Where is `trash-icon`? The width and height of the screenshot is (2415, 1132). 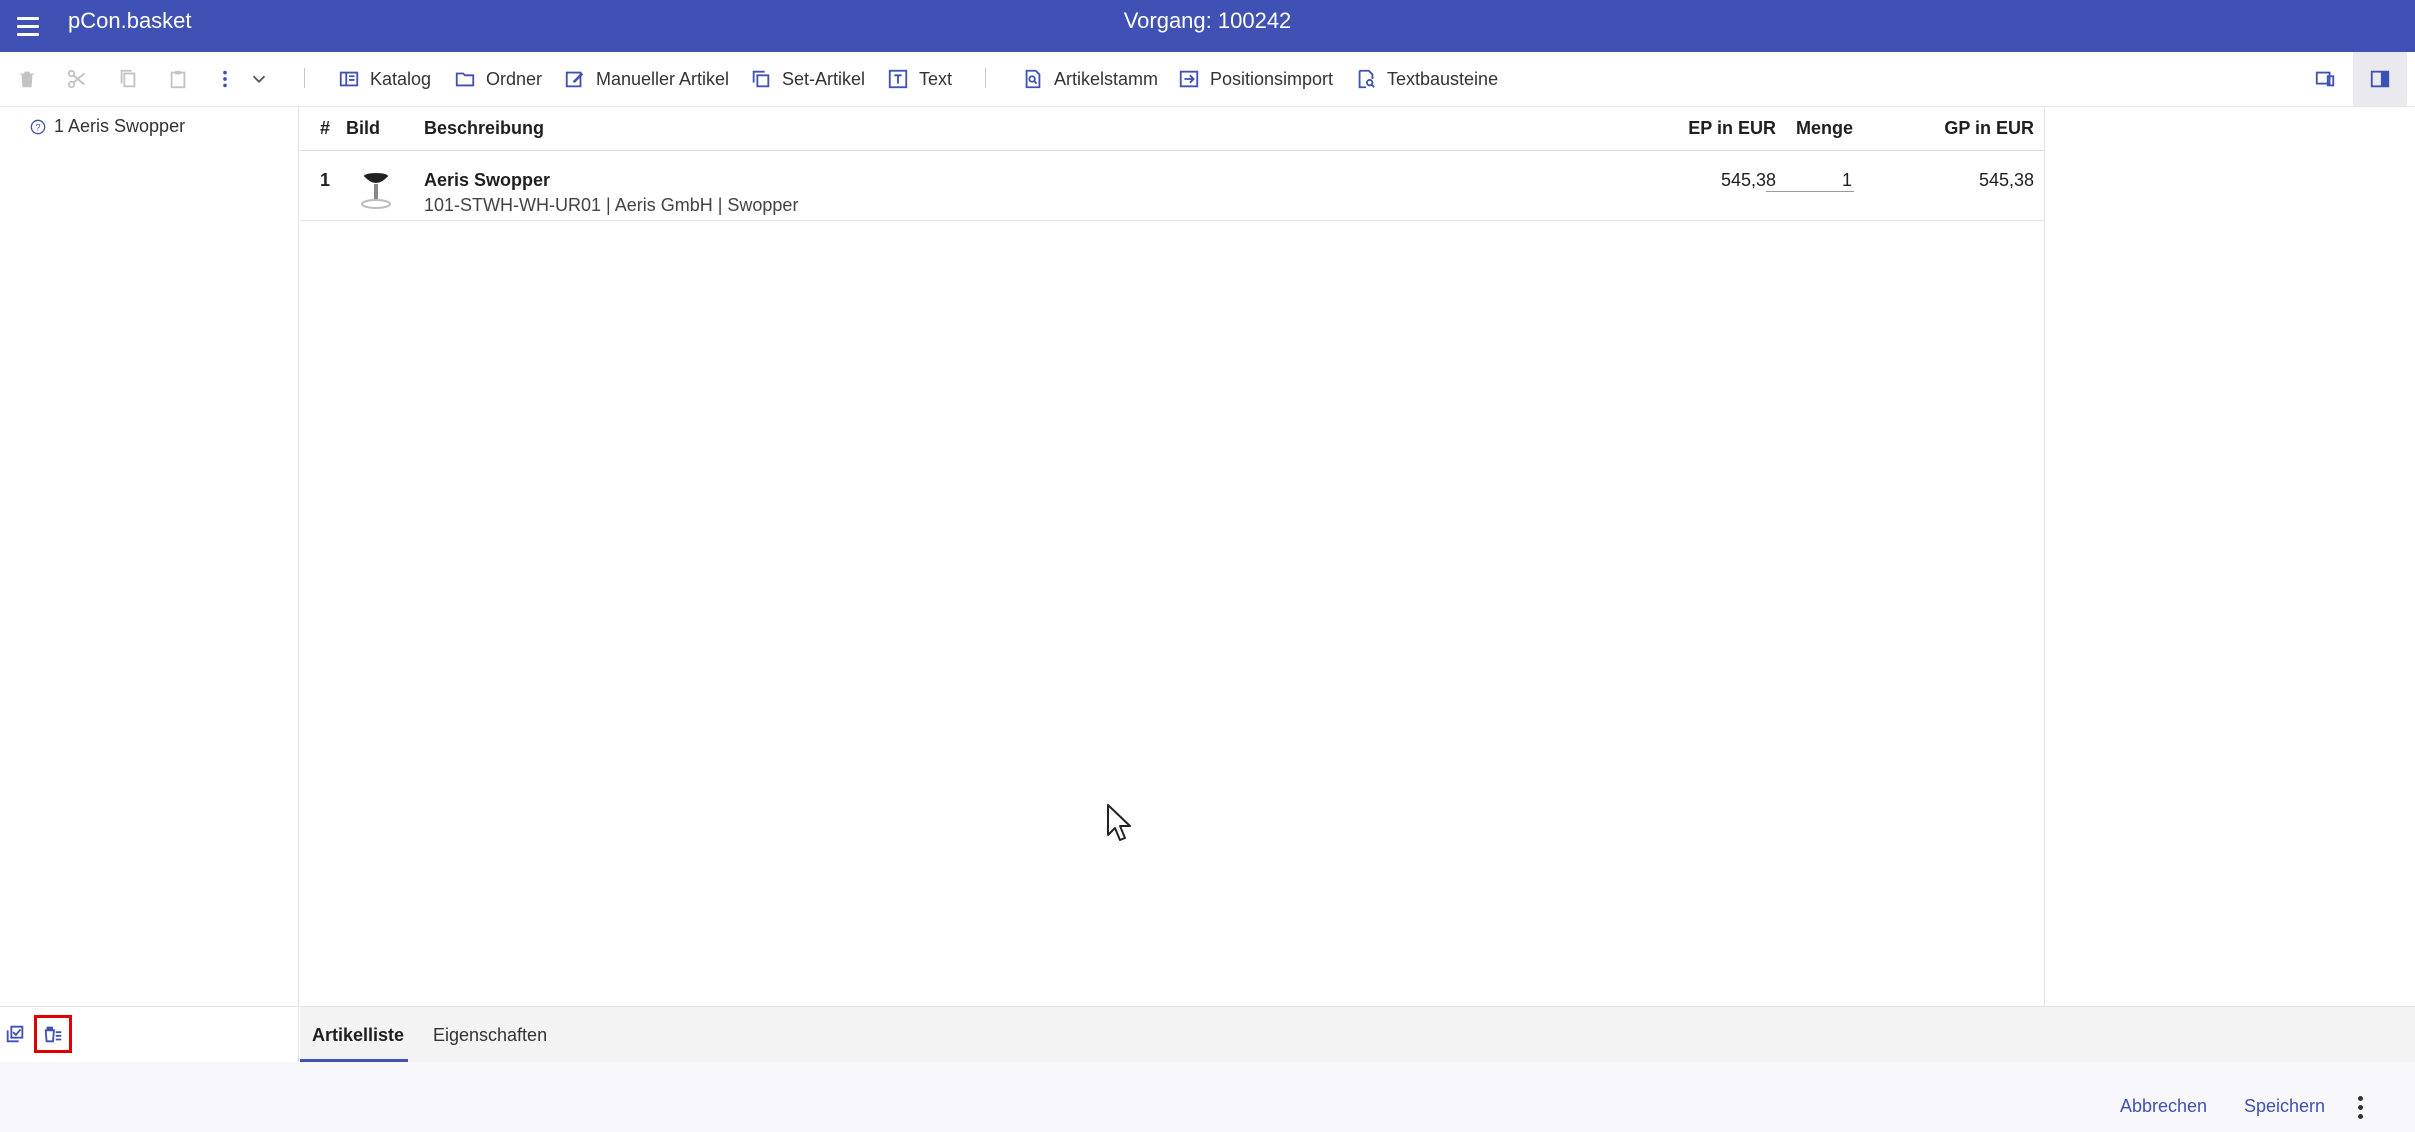
trash-icon is located at coordinates (27, 79).